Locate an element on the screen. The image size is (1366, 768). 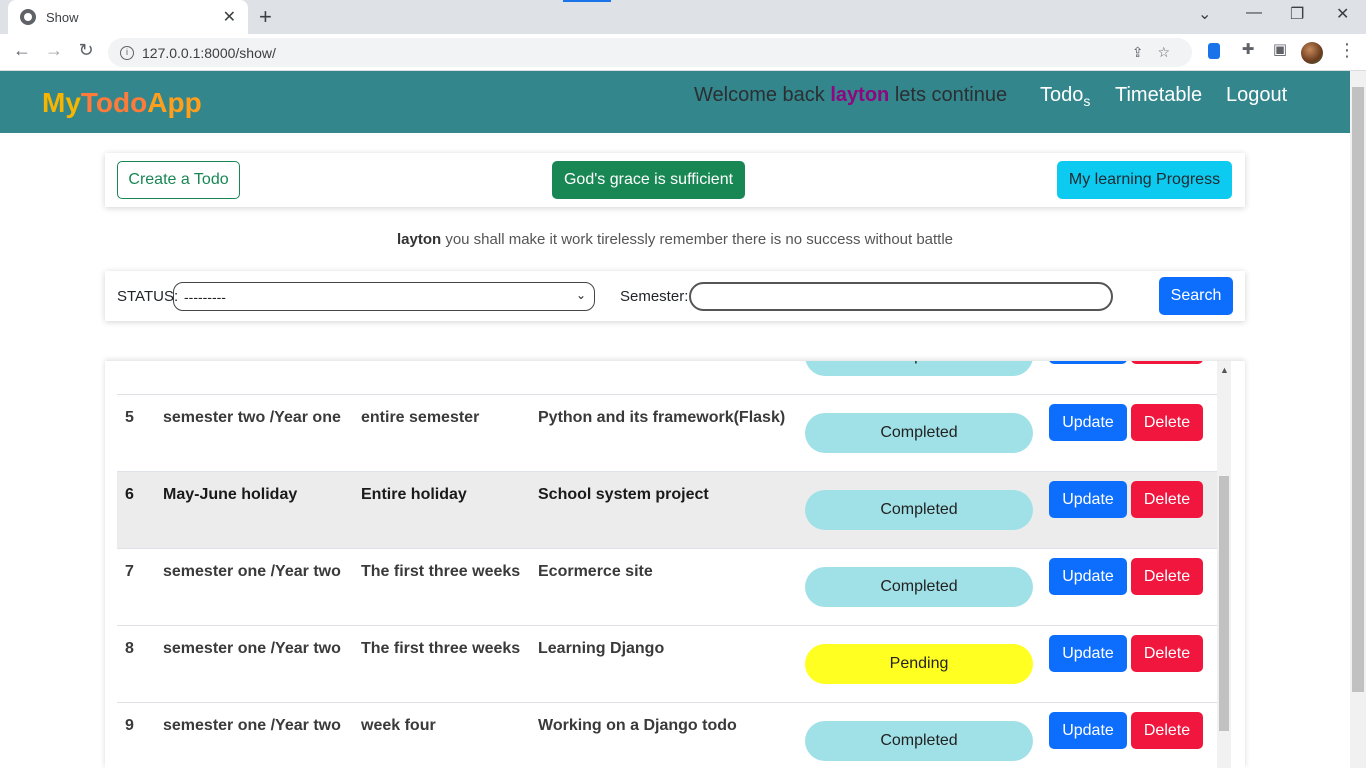
profile-avatar is located at coordinates (1312, 53).